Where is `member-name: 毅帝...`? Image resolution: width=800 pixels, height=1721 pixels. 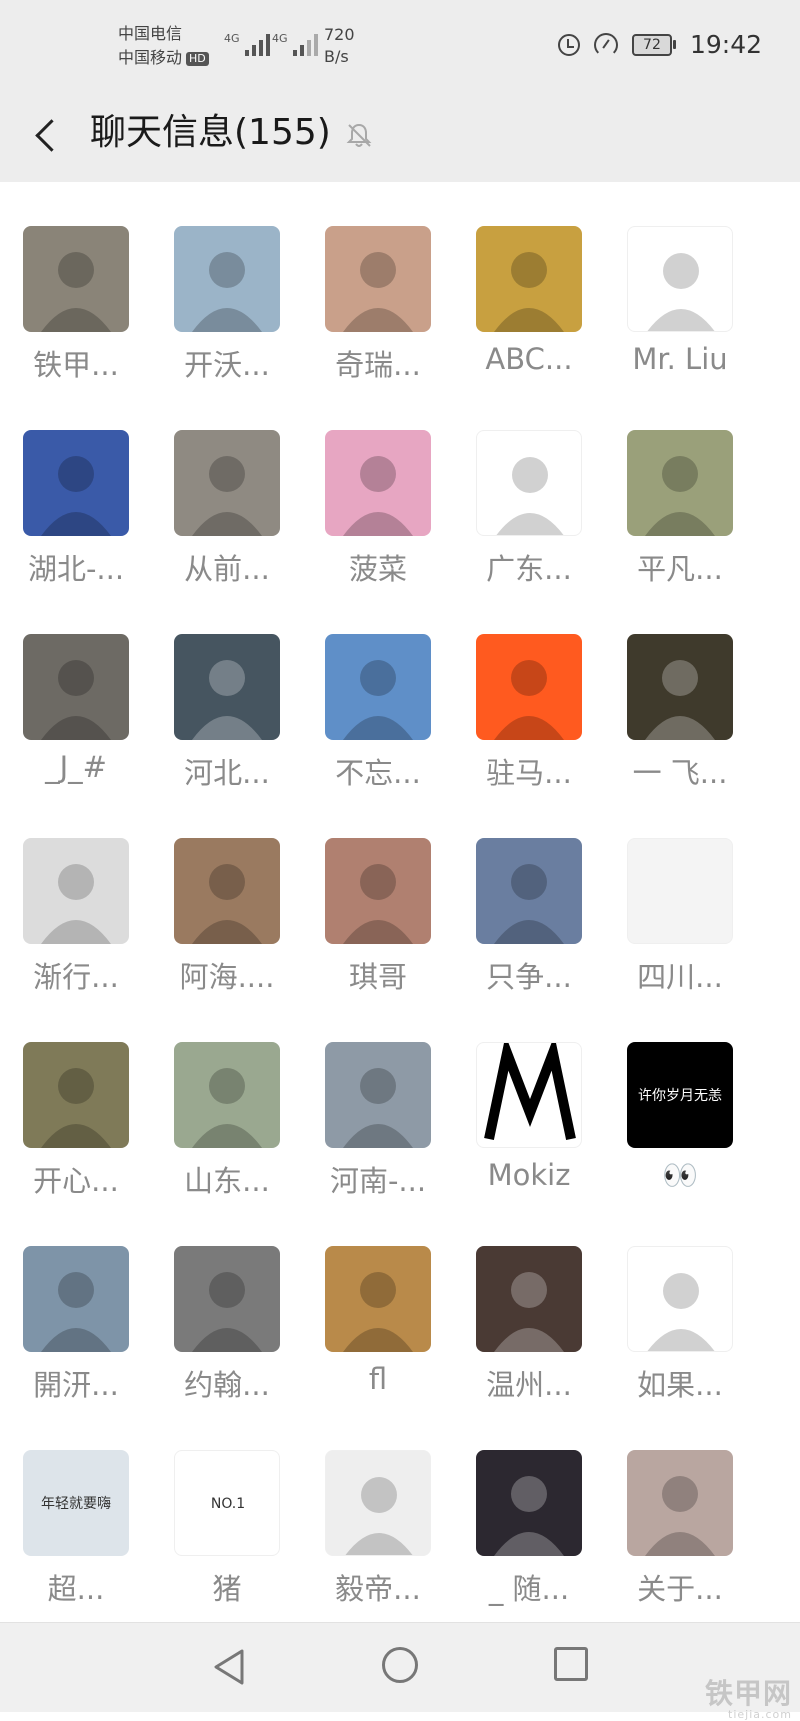 member-name: 毅帝... is located at coordinates (378, 1589).